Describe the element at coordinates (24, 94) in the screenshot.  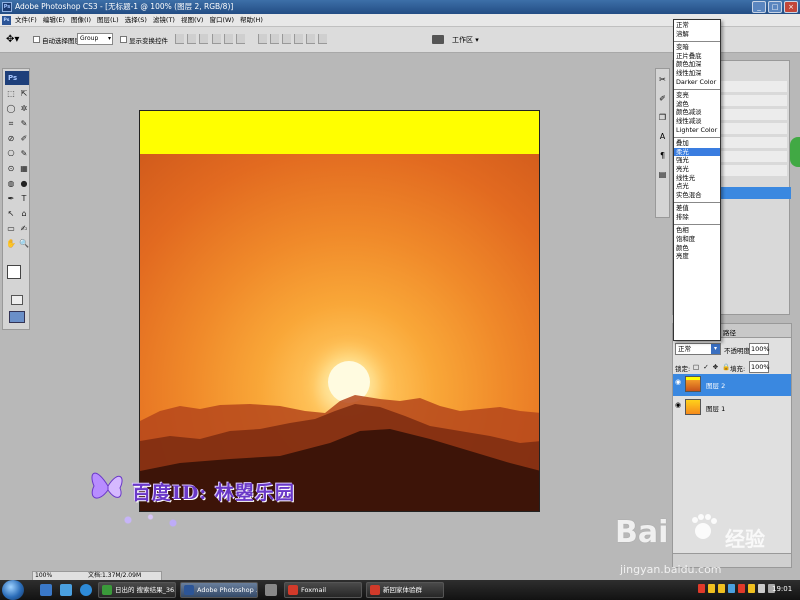
I see `tool-icon: ⇱` at that location.